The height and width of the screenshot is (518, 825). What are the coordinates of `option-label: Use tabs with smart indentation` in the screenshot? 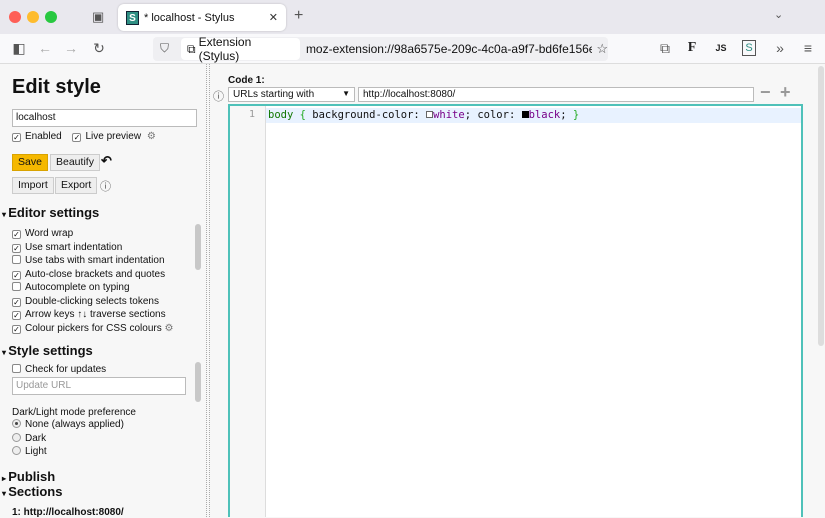 It's located at (95, 260).